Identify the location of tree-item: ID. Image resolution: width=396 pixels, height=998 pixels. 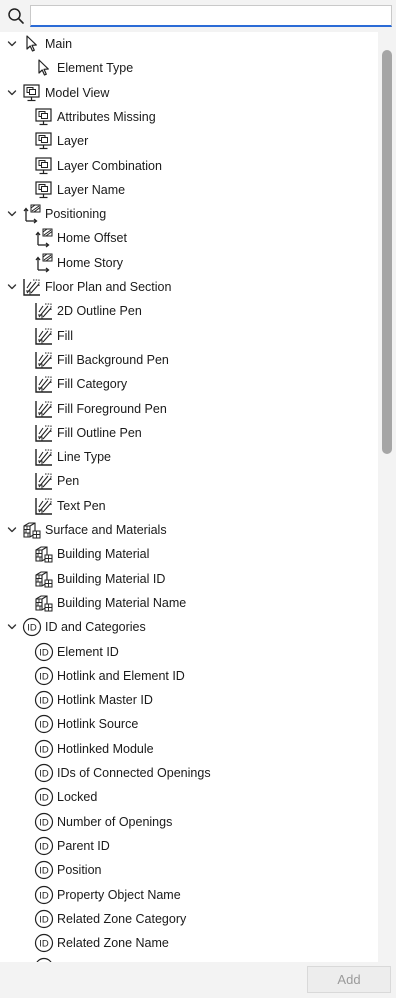
(45, 958).